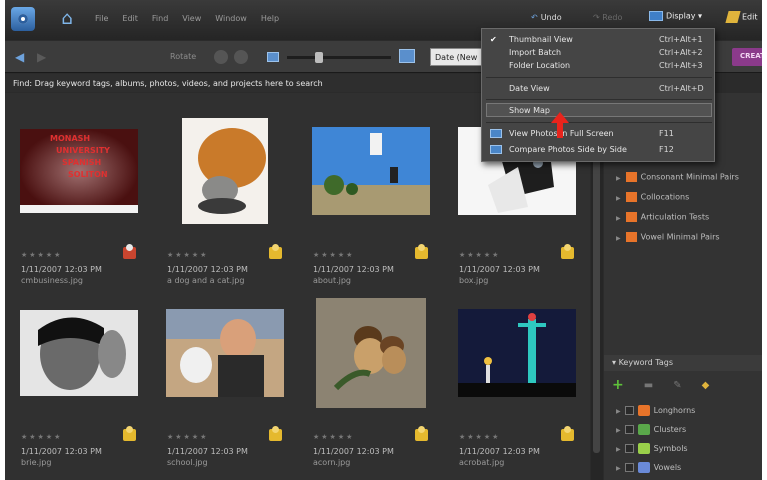 Image resolution: width=767 pixels, height=480 pixels. I want to click on red-pointer-arrow-icon, so click(560, 125).